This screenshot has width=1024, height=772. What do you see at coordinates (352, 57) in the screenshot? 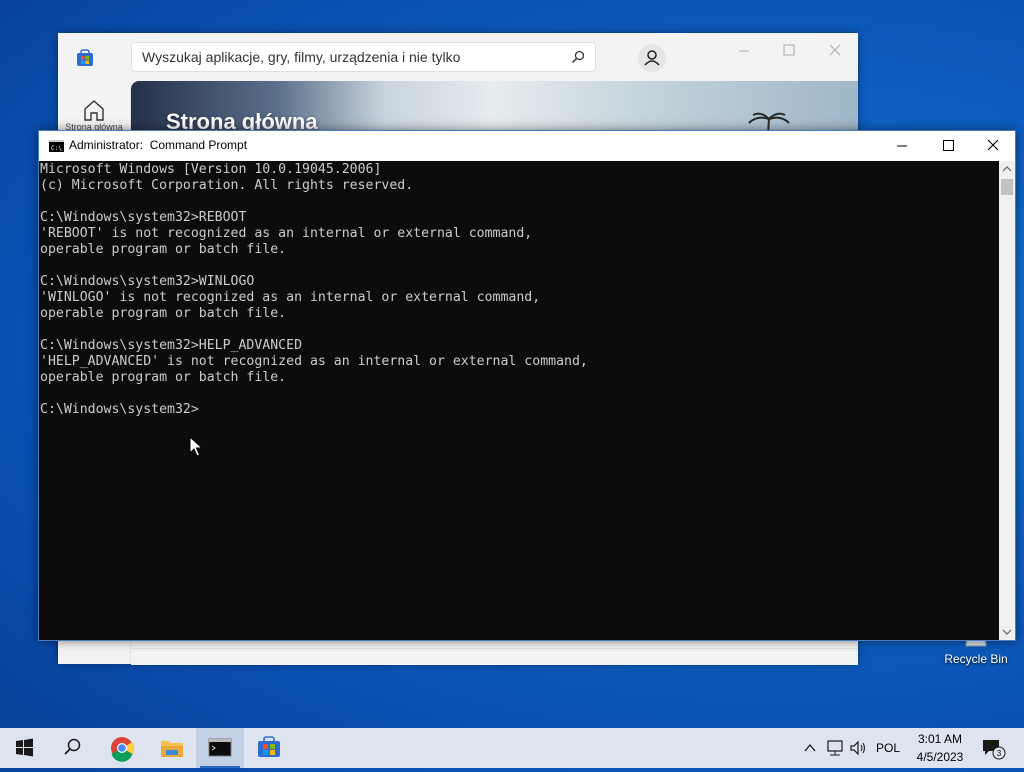
I see `store-search-input` at bounding box center [352, 57].